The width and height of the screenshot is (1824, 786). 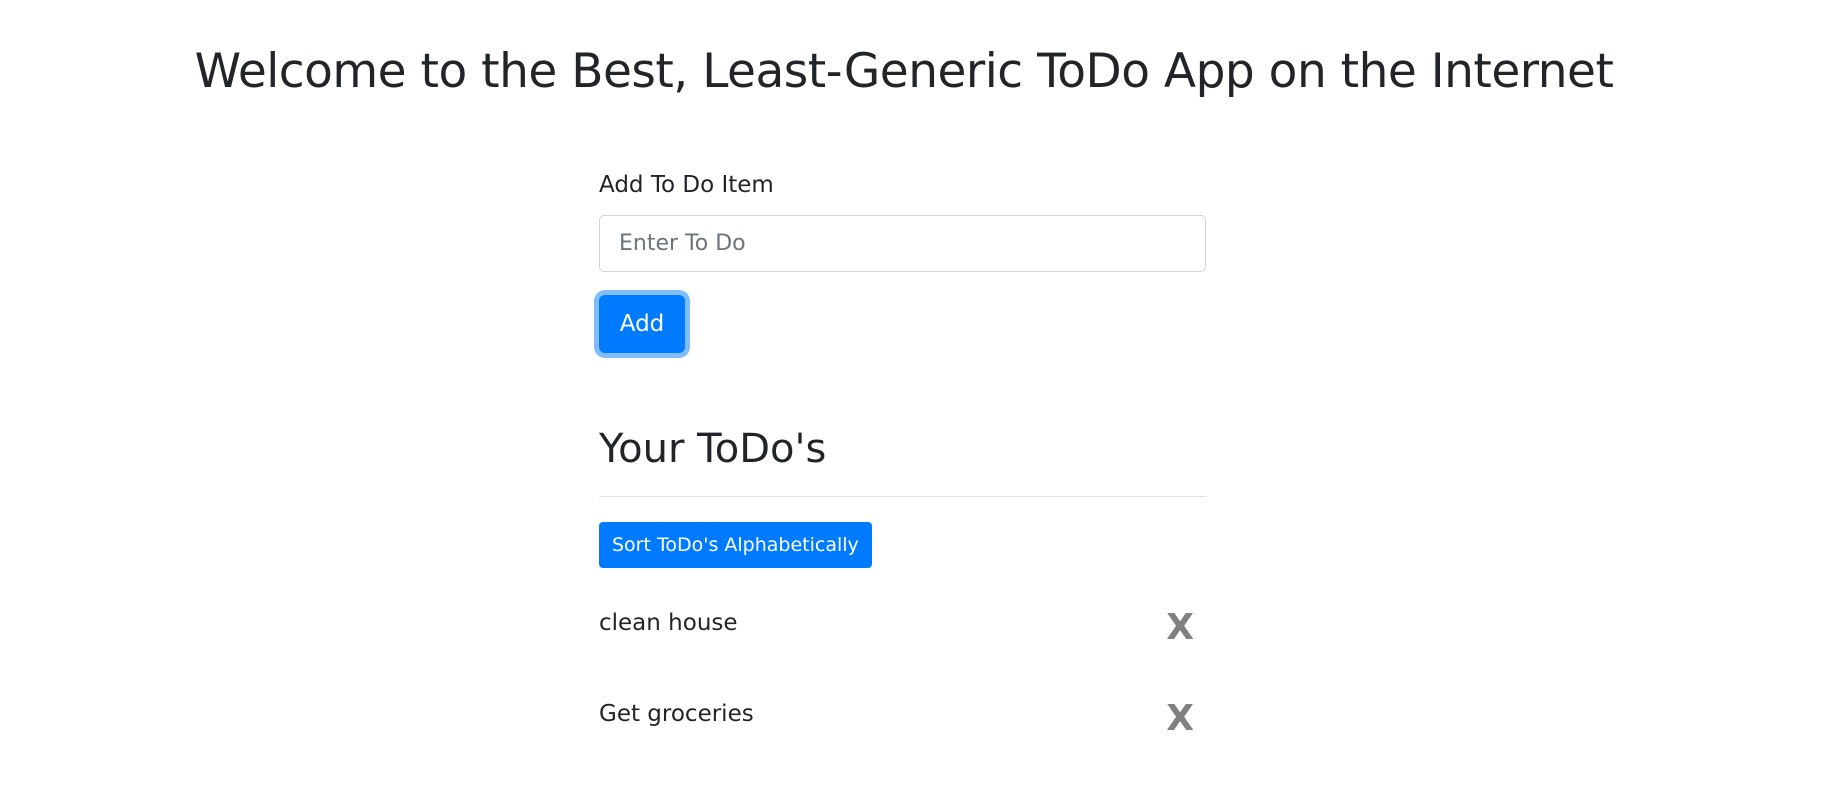 I want to click on todo-item-text: Get groceries, so click(x=676, y=714).